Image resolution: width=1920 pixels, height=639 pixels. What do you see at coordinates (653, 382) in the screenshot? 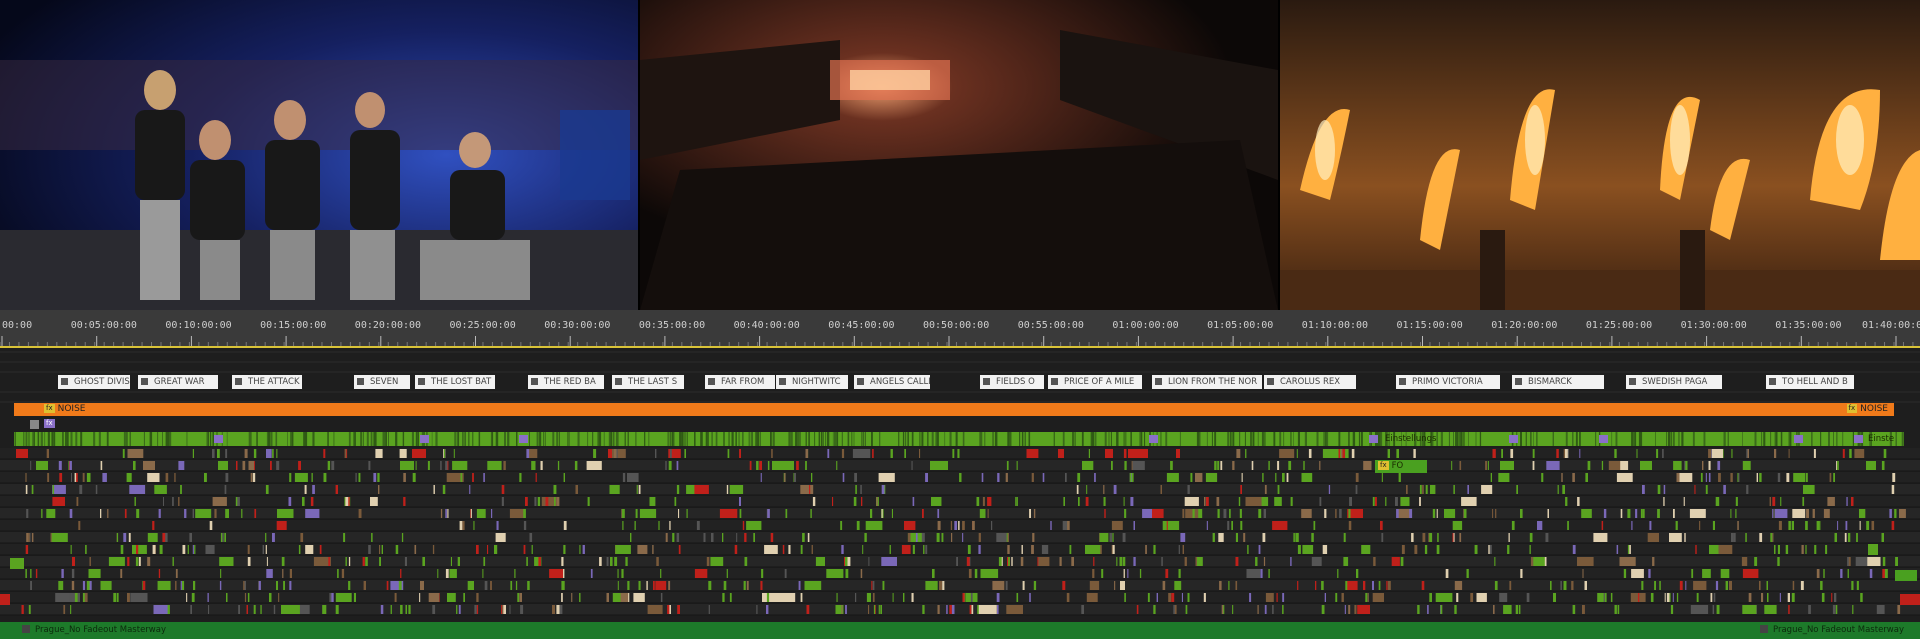
I see `song-marker-label: THE LAST S` at bounding box center [653, 382].